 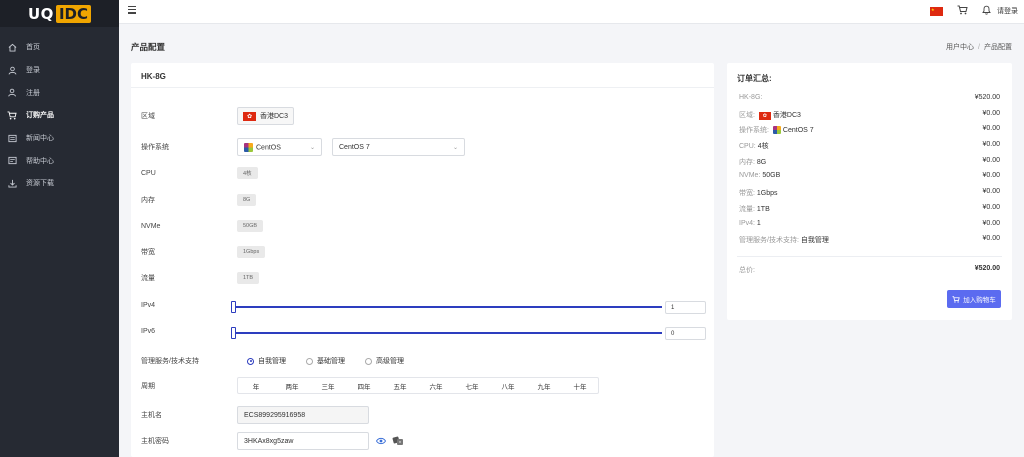 What do you see at coordinates (751, 97) in the screenshot?
I see `summary-row-label: HK-8G:` at bounding box center [751, 97].